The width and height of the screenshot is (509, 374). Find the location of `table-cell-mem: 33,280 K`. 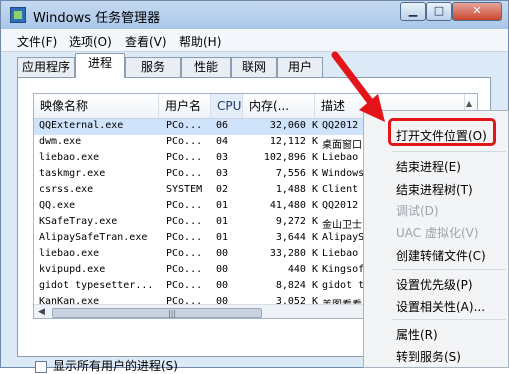

table-cell-mem: 33,280 K is located at coordinates (293, 253).